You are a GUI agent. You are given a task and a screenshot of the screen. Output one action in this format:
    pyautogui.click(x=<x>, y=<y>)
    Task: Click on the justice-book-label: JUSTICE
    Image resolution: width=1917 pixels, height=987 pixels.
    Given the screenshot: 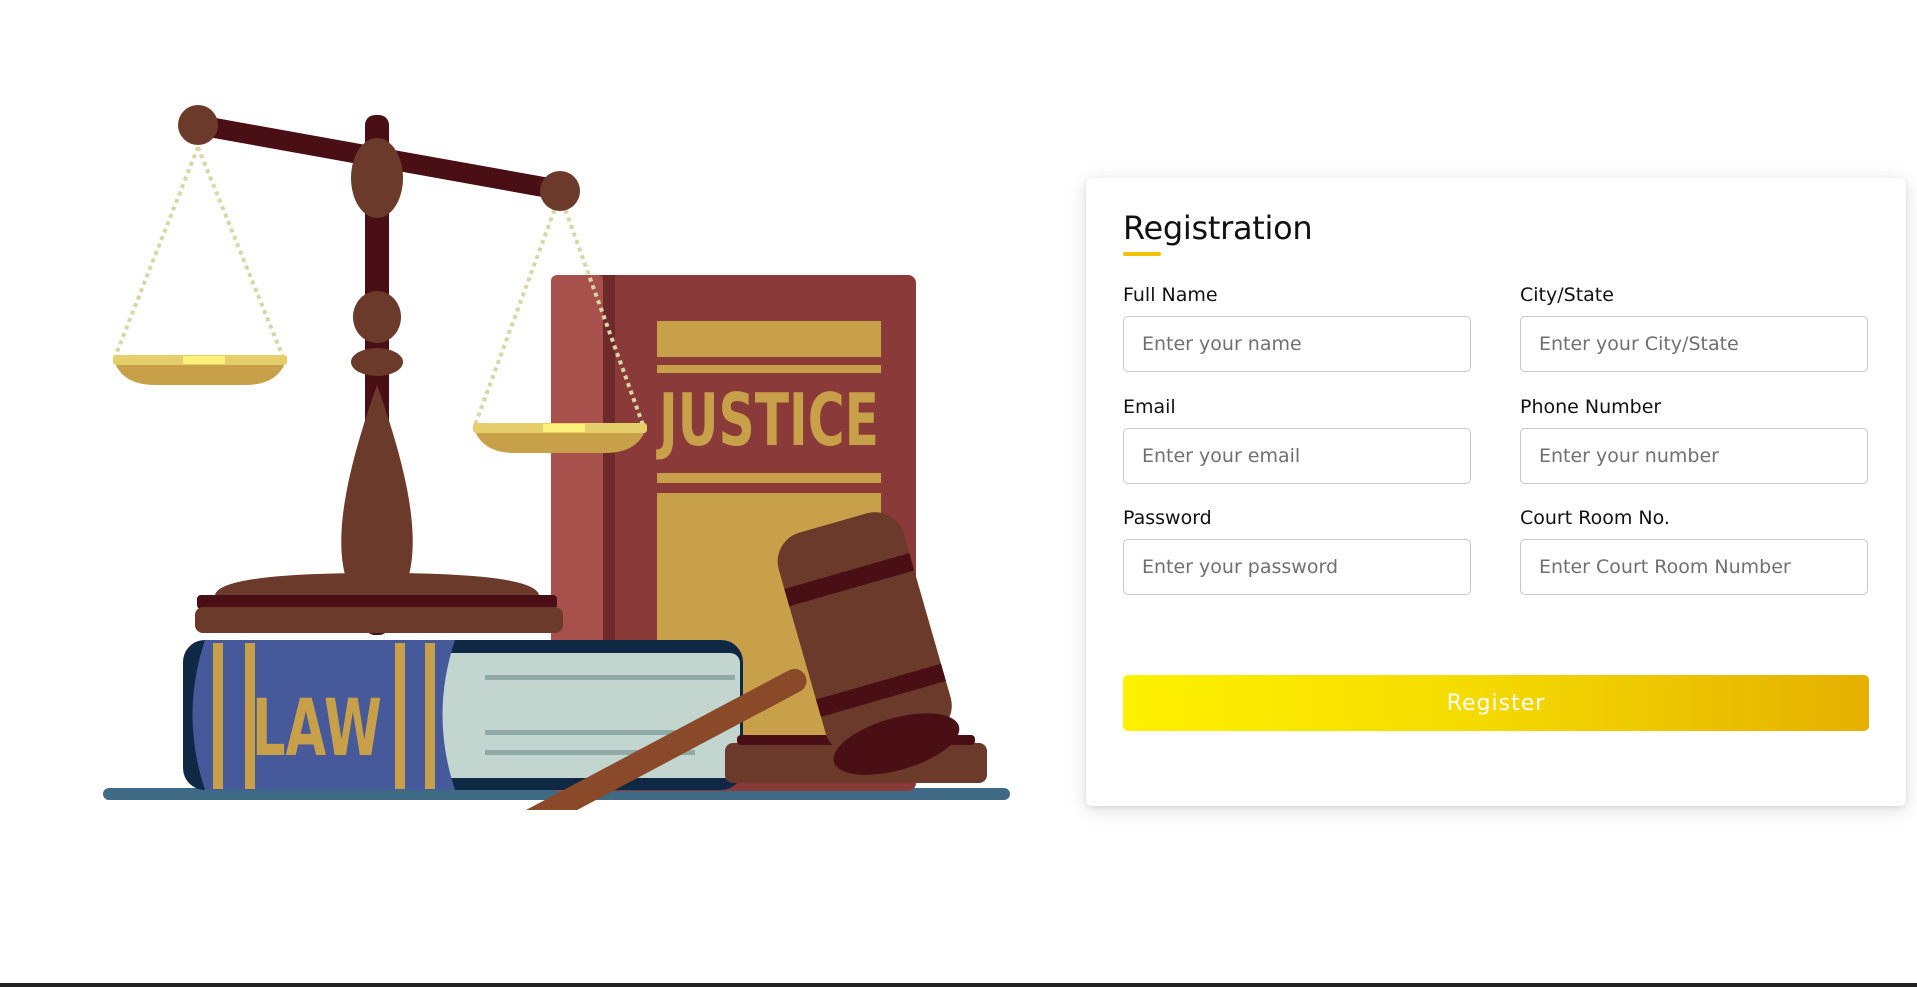 What is the action you would take?
    pyautogui.click(x=767, y=420)
    